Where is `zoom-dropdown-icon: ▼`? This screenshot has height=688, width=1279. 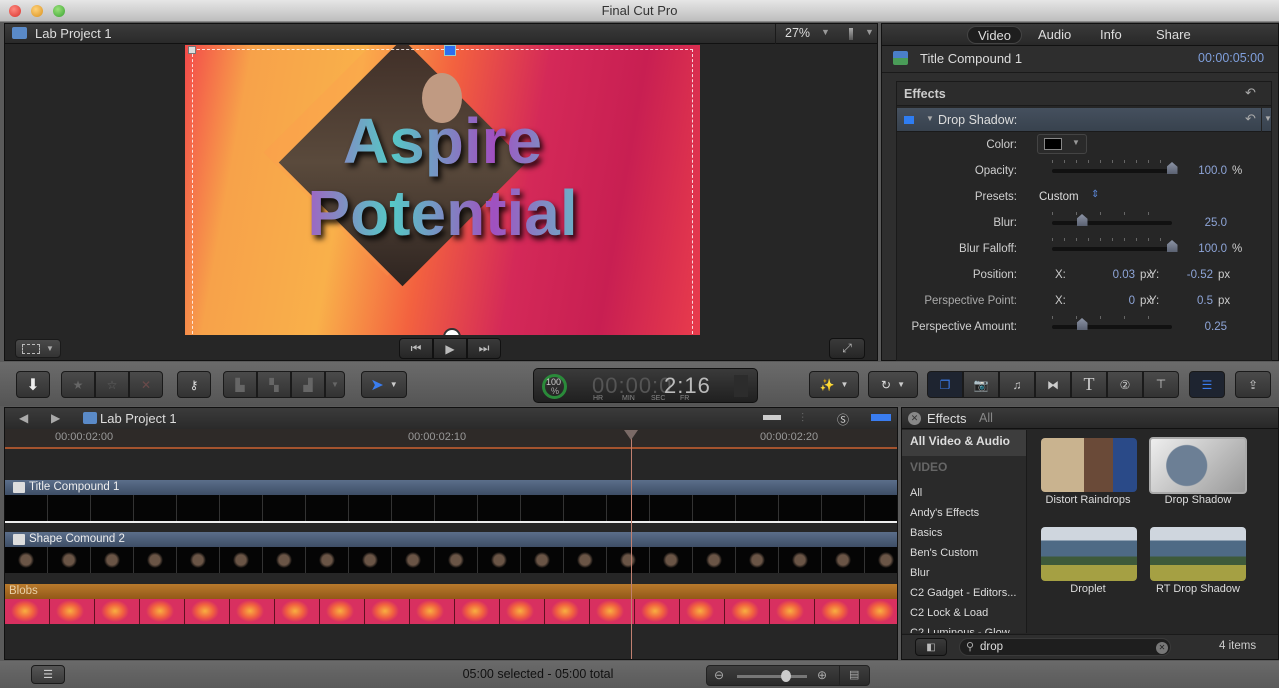 zoom-dropdown-icon: ▼ is located at coordinates (825, 32).